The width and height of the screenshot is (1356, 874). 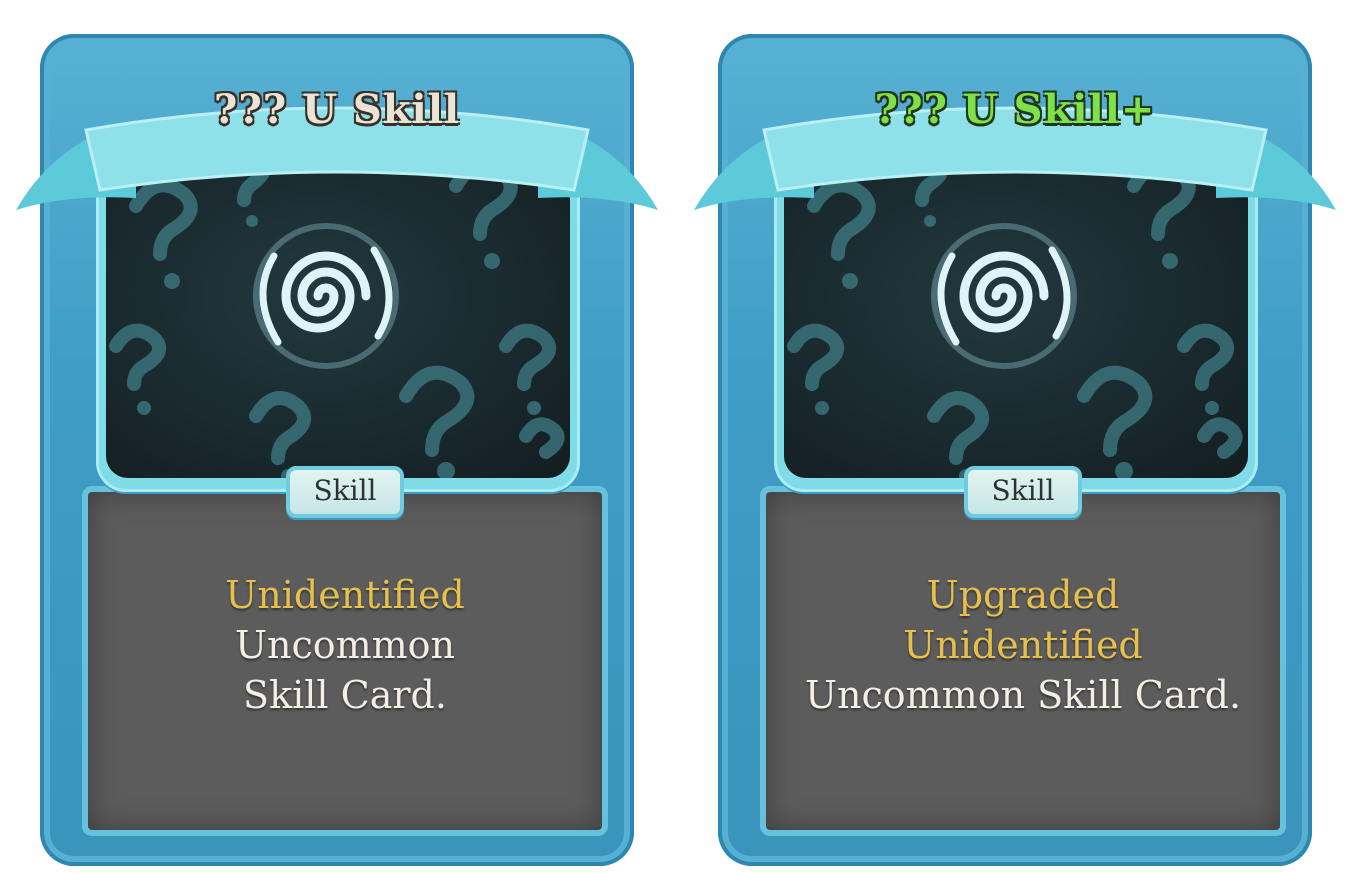 I want to click on card-title: ??? U Skill+, so click(x=1015, y=109).